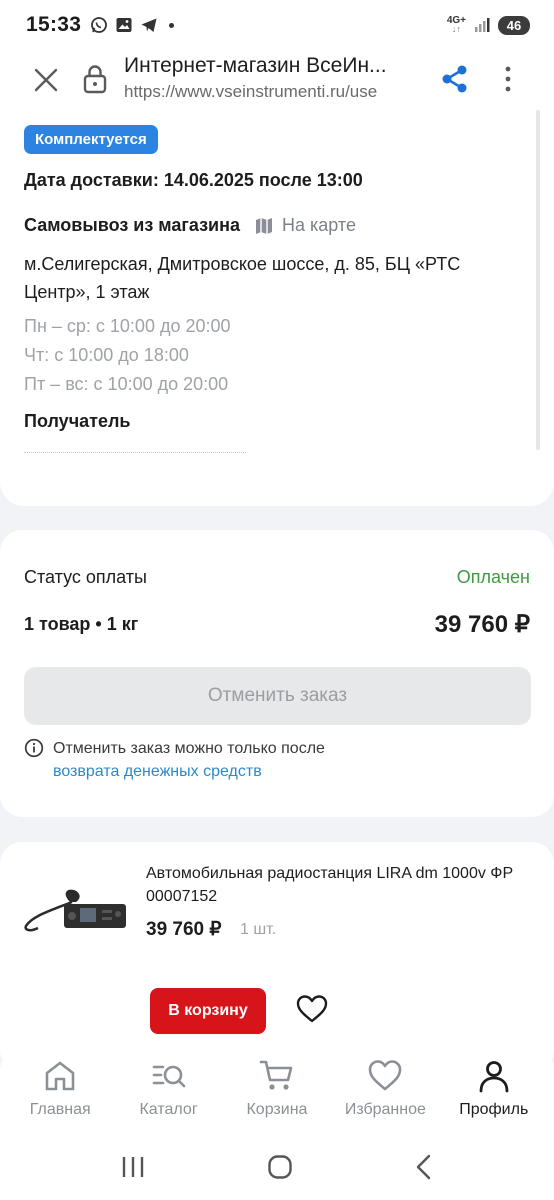 Image resolution: width=554 pixels, height=1200 pixels. Describe the element at coordinates (494, 1077) in the screenshot. I see `profile-icon` at that location.